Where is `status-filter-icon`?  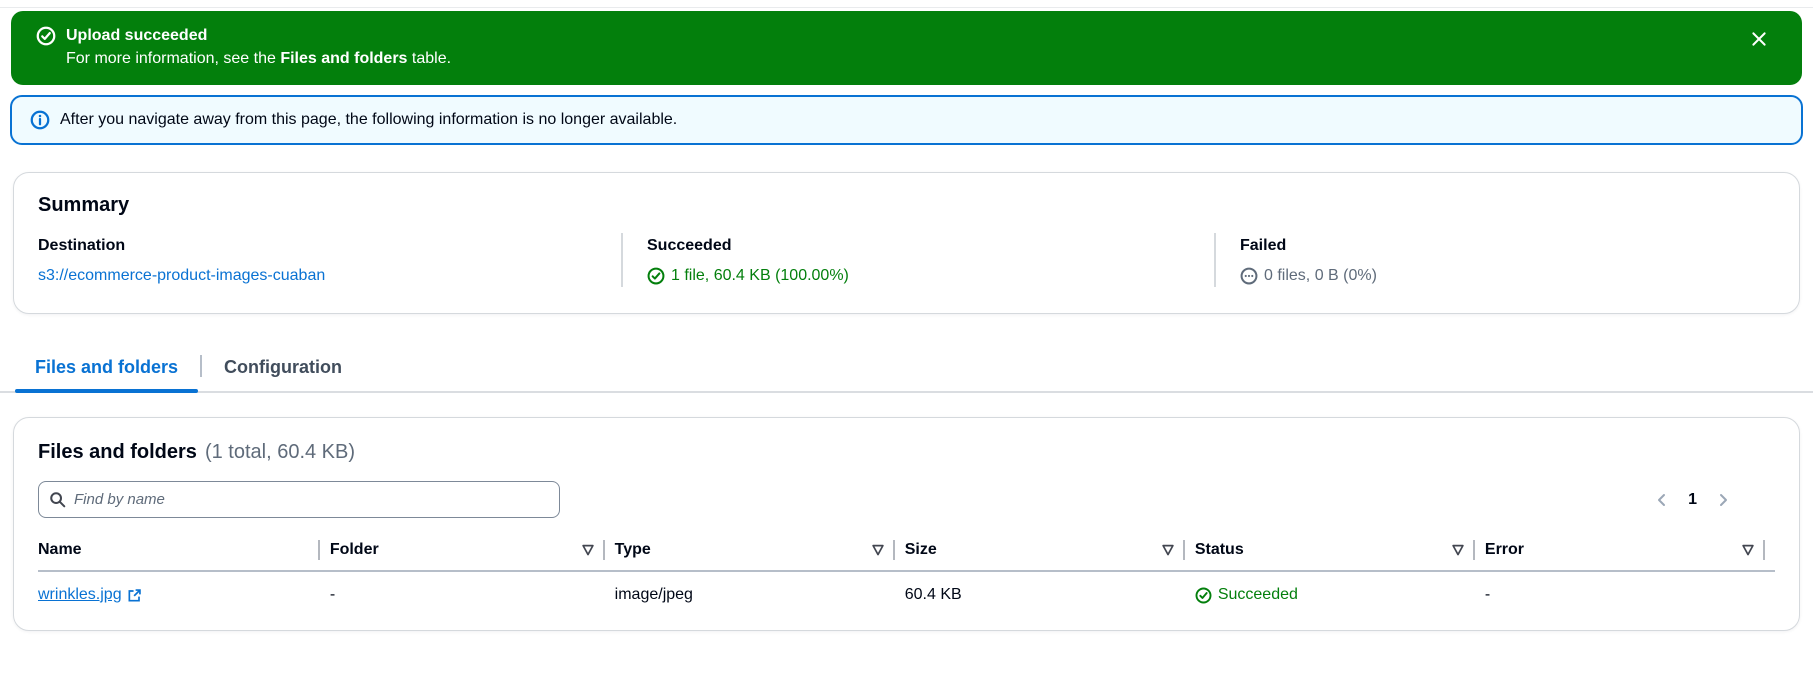 status-filter-icon is located at coordinates (1462, 550).